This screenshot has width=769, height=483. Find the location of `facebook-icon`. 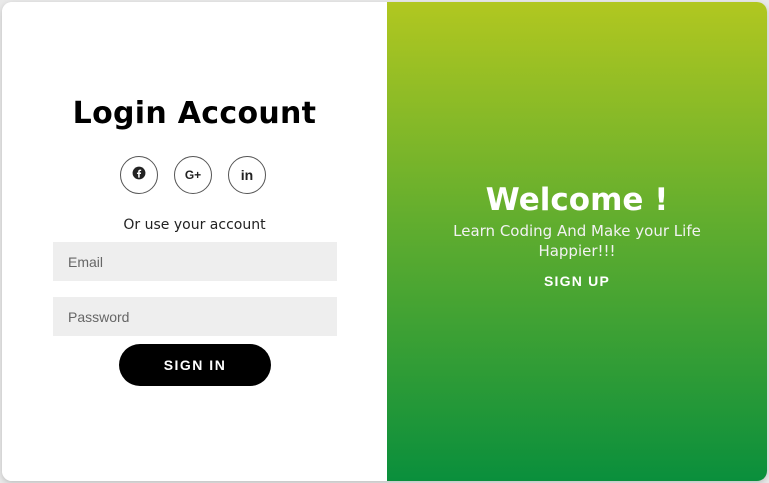

facebook-icon is located at coordinates (139, 175).